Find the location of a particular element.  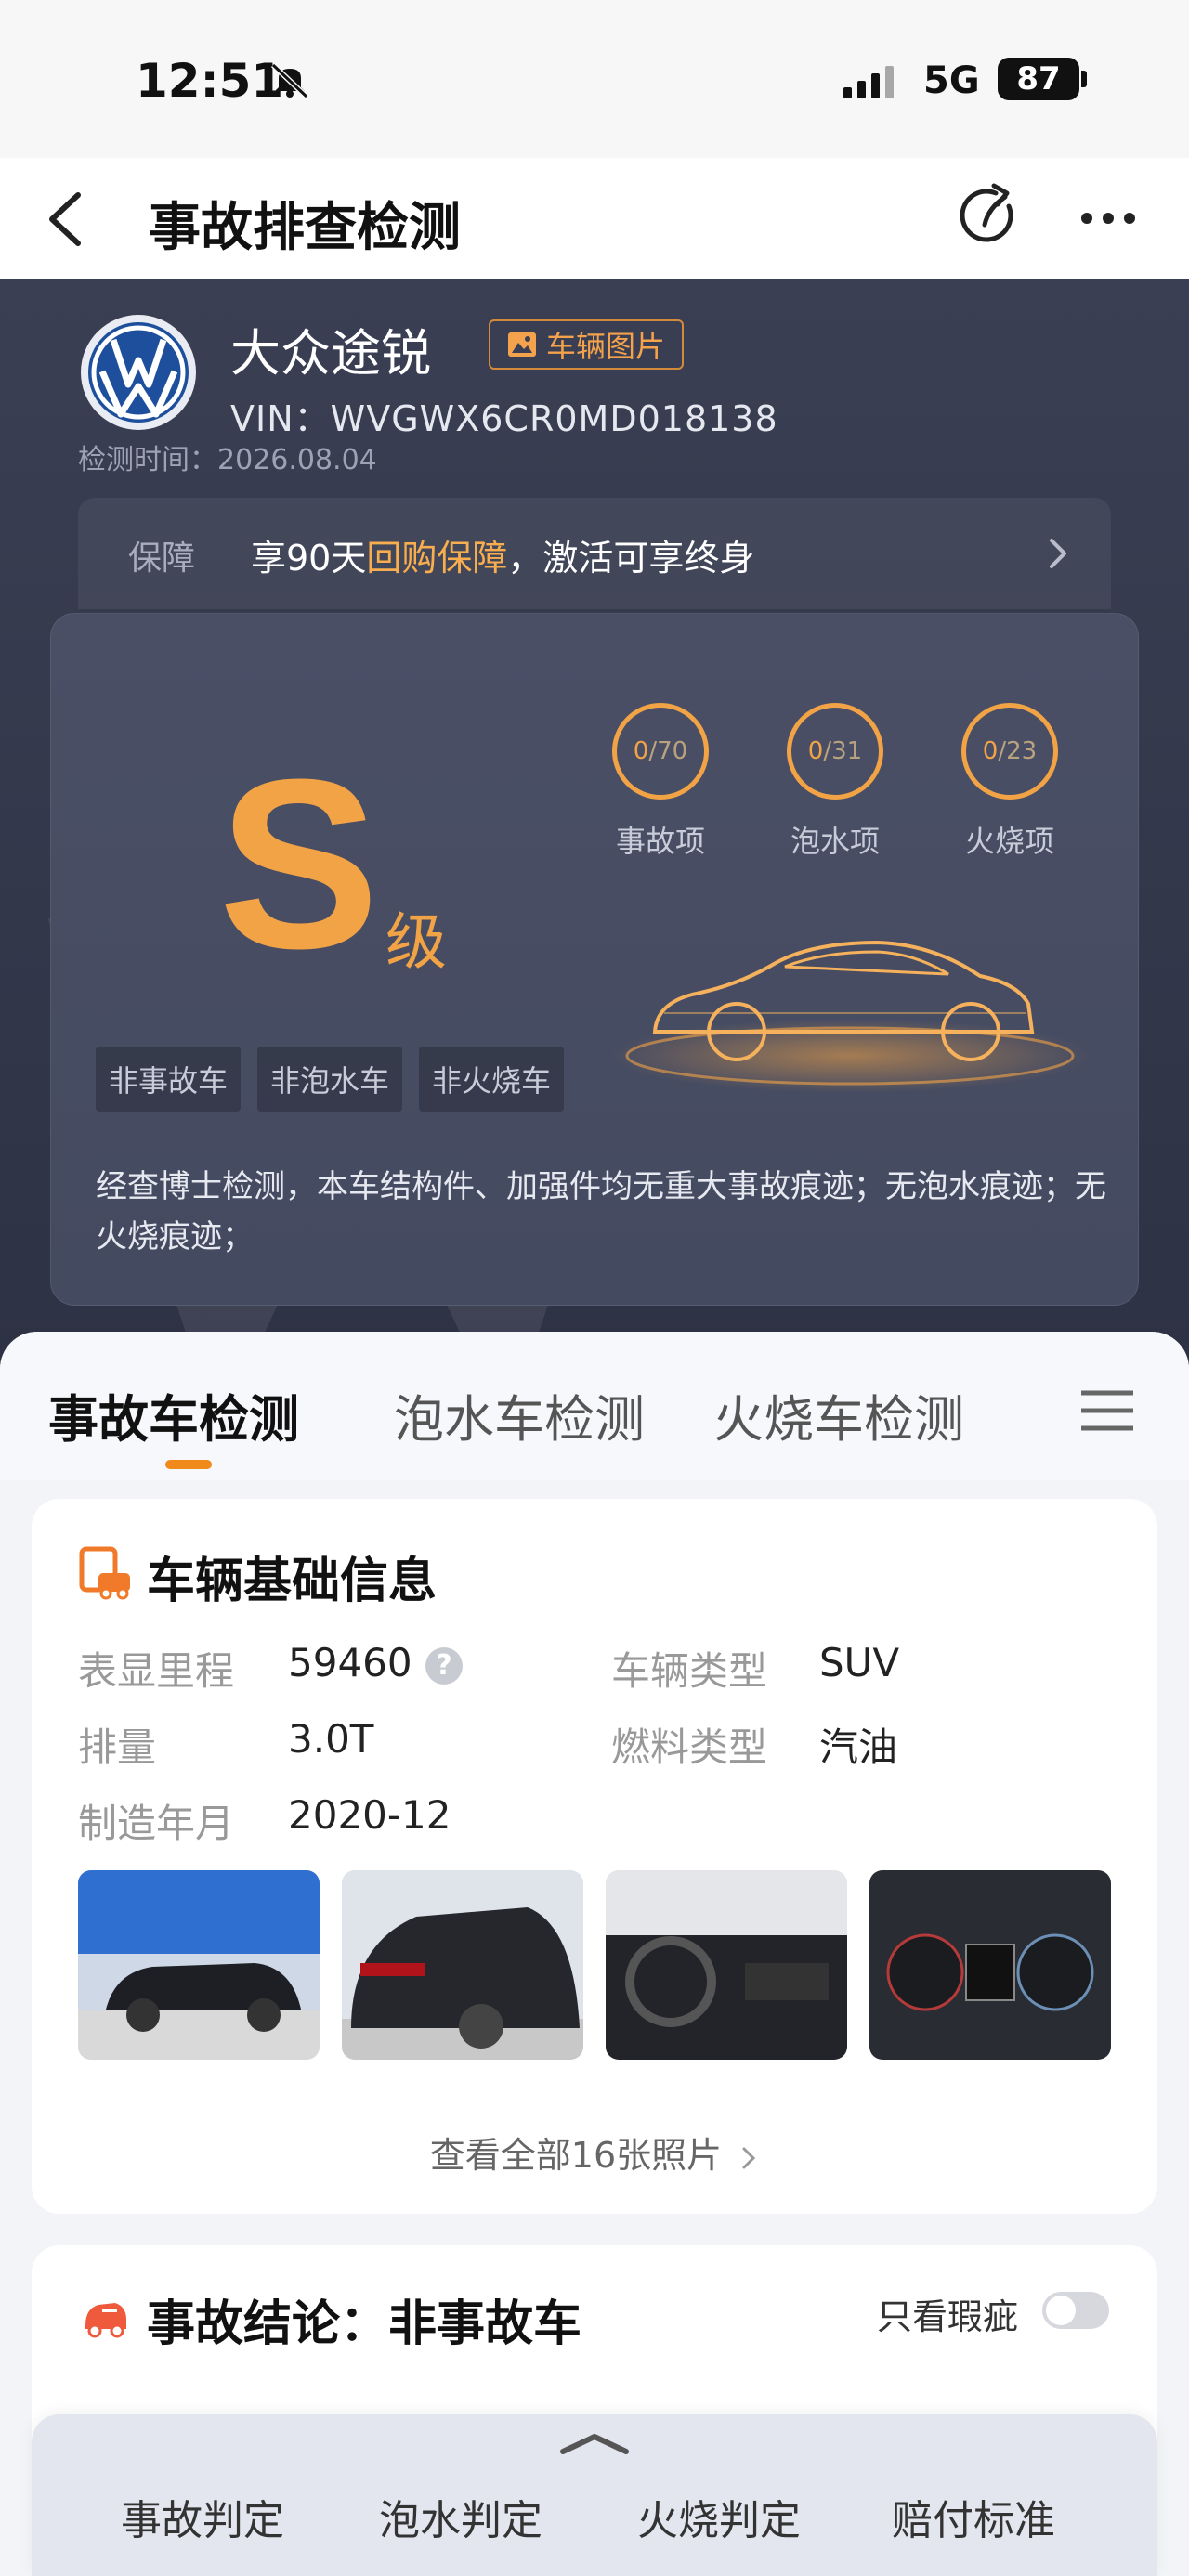

share-icon is located at coordinates (988, 215).